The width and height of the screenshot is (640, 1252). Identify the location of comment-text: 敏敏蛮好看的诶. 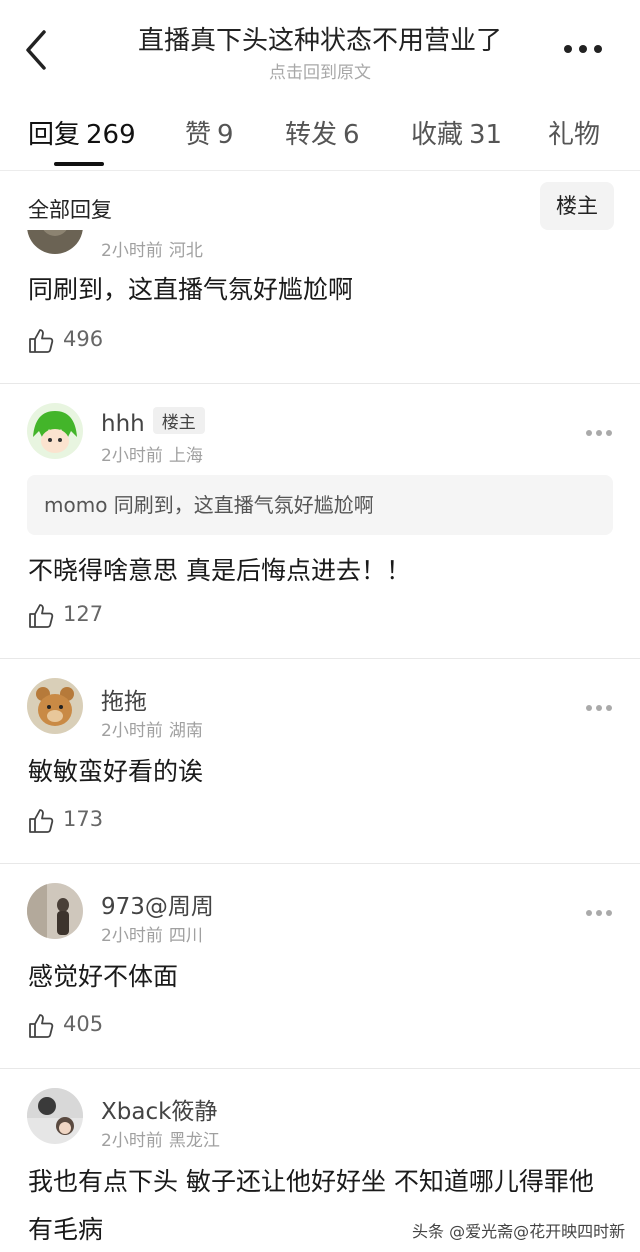
(321, 772).